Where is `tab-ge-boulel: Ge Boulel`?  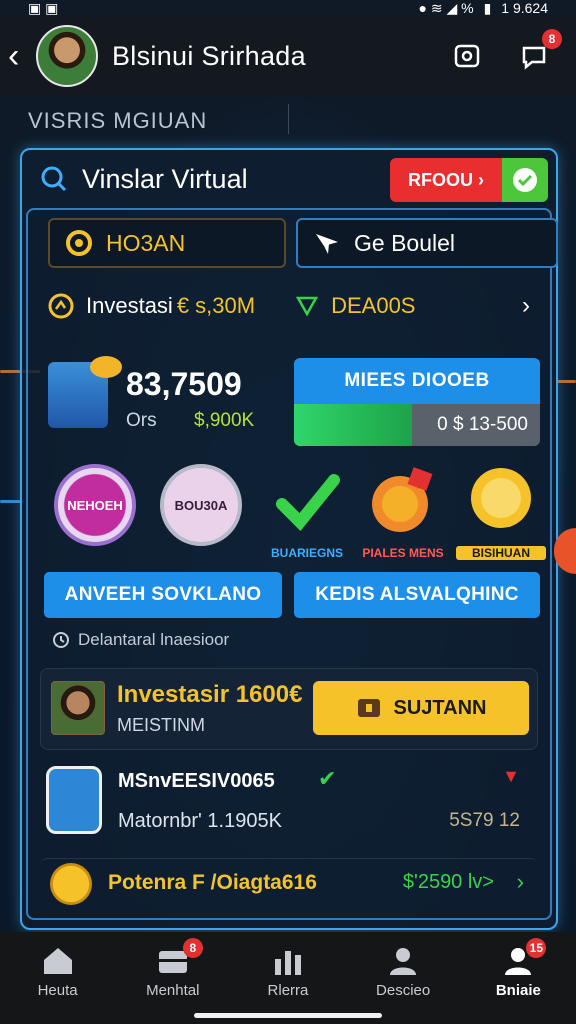
tab-ge-boulel: Ge Boulel is located at coordinates (427, 243).